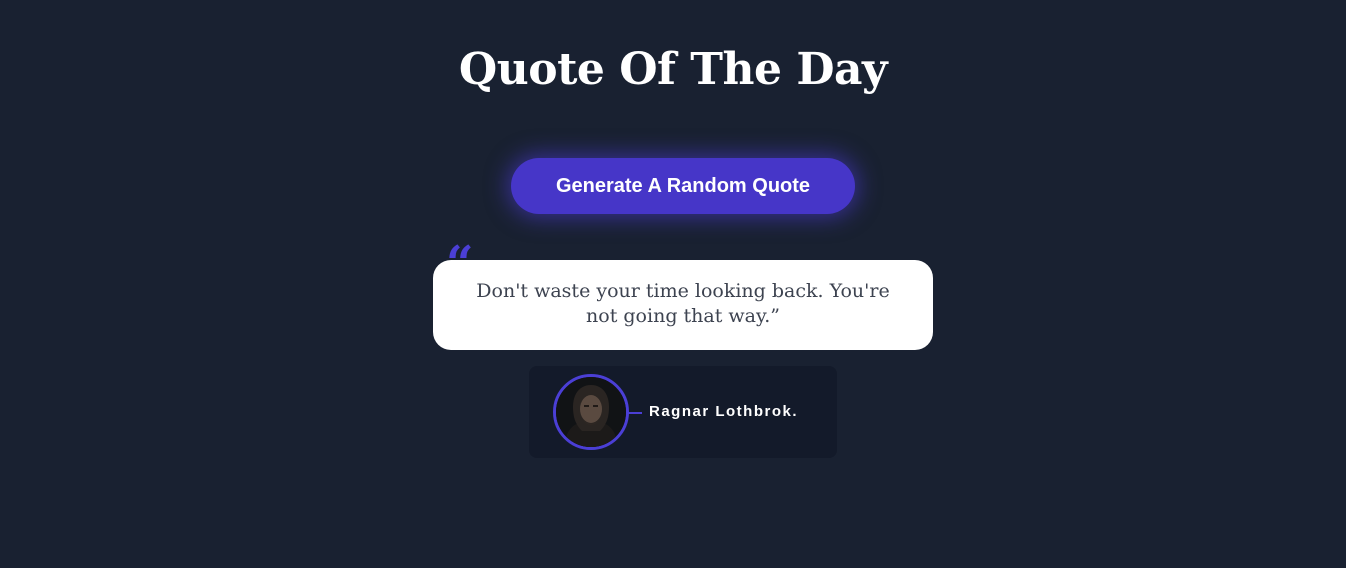 The width and height of the screenshot is (1346, 568). I want to click on author-avatar, so click(591, 412).